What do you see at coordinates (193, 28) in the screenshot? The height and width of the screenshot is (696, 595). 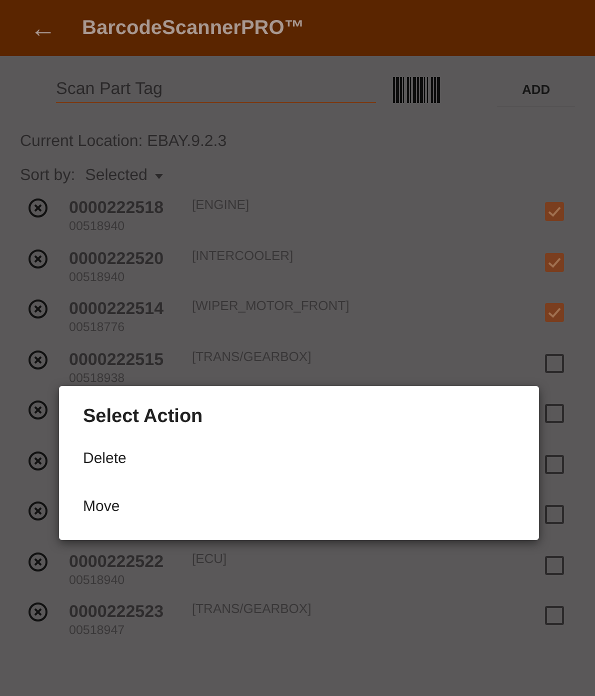 I see `app-title: BarcodeScannerPRO™` at bounding box center [193, 28].